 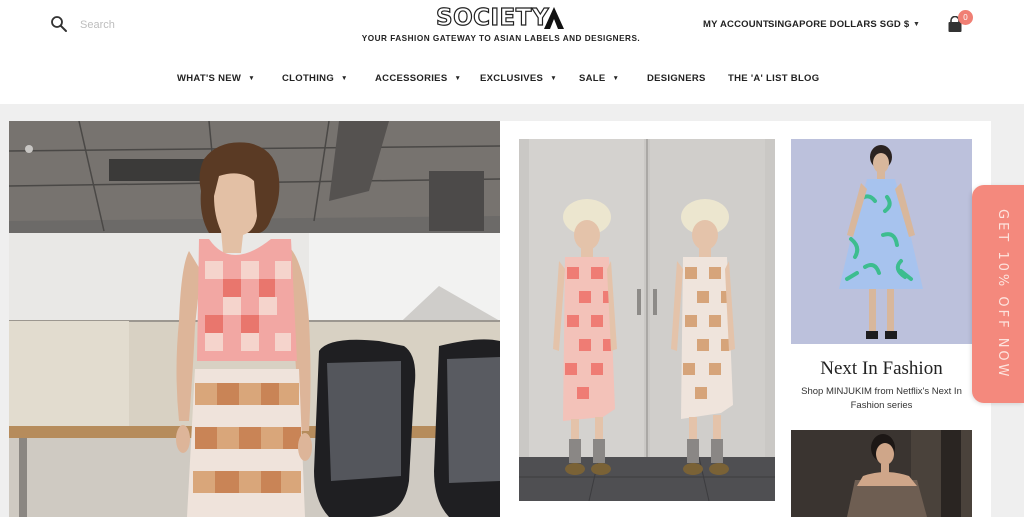 What do you see at coordinates (838, 24) in the screenshot?
I see `currency-selector: SINGAPORE DOLLARS SGD $` at bounding box center [838, 24].